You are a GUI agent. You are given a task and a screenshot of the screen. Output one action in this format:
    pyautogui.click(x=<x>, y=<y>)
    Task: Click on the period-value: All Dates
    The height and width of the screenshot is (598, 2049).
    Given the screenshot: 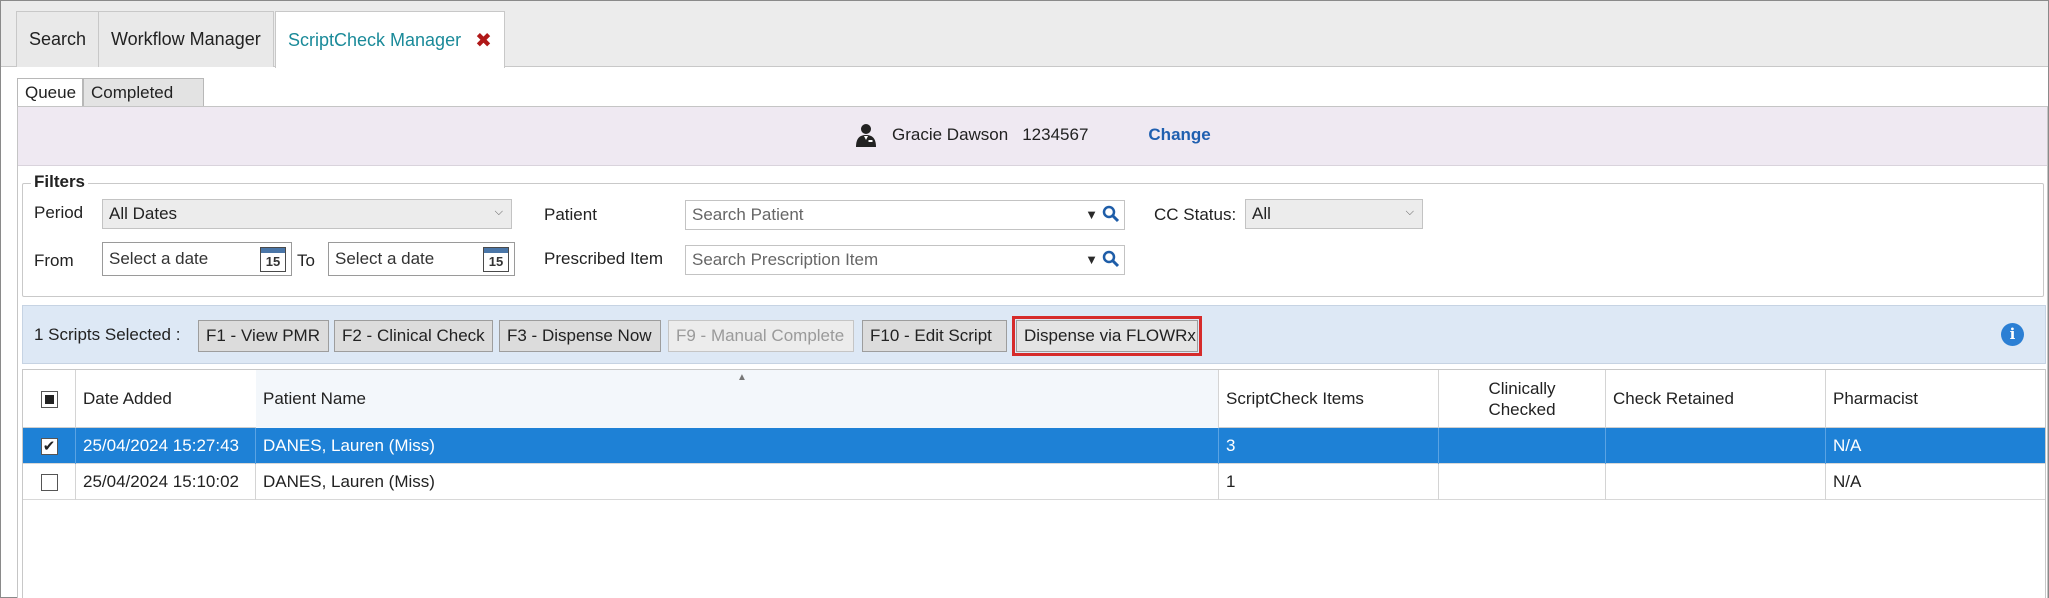 What is the action you would take?
    pyautogui.click(x=143, y=213)
    